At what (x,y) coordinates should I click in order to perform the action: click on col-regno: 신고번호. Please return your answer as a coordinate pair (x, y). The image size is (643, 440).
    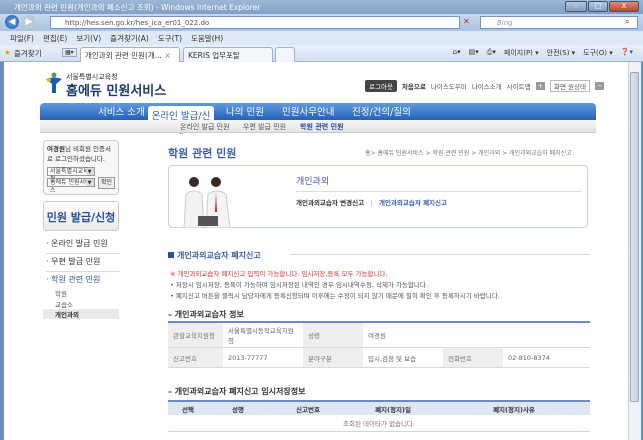
    Looking at the image, I should click on (308, 408).